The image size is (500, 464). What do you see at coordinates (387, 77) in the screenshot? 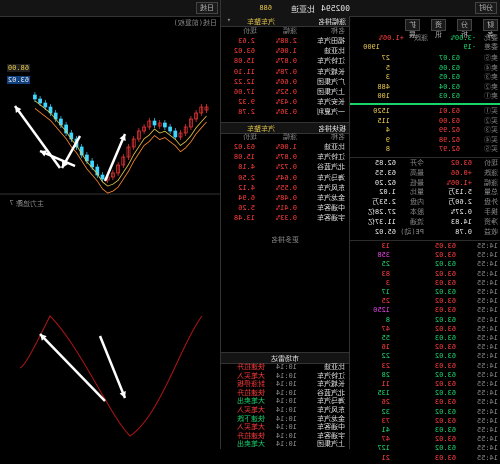
I see `ask-volume: 3` at bounding box center [387, 77].